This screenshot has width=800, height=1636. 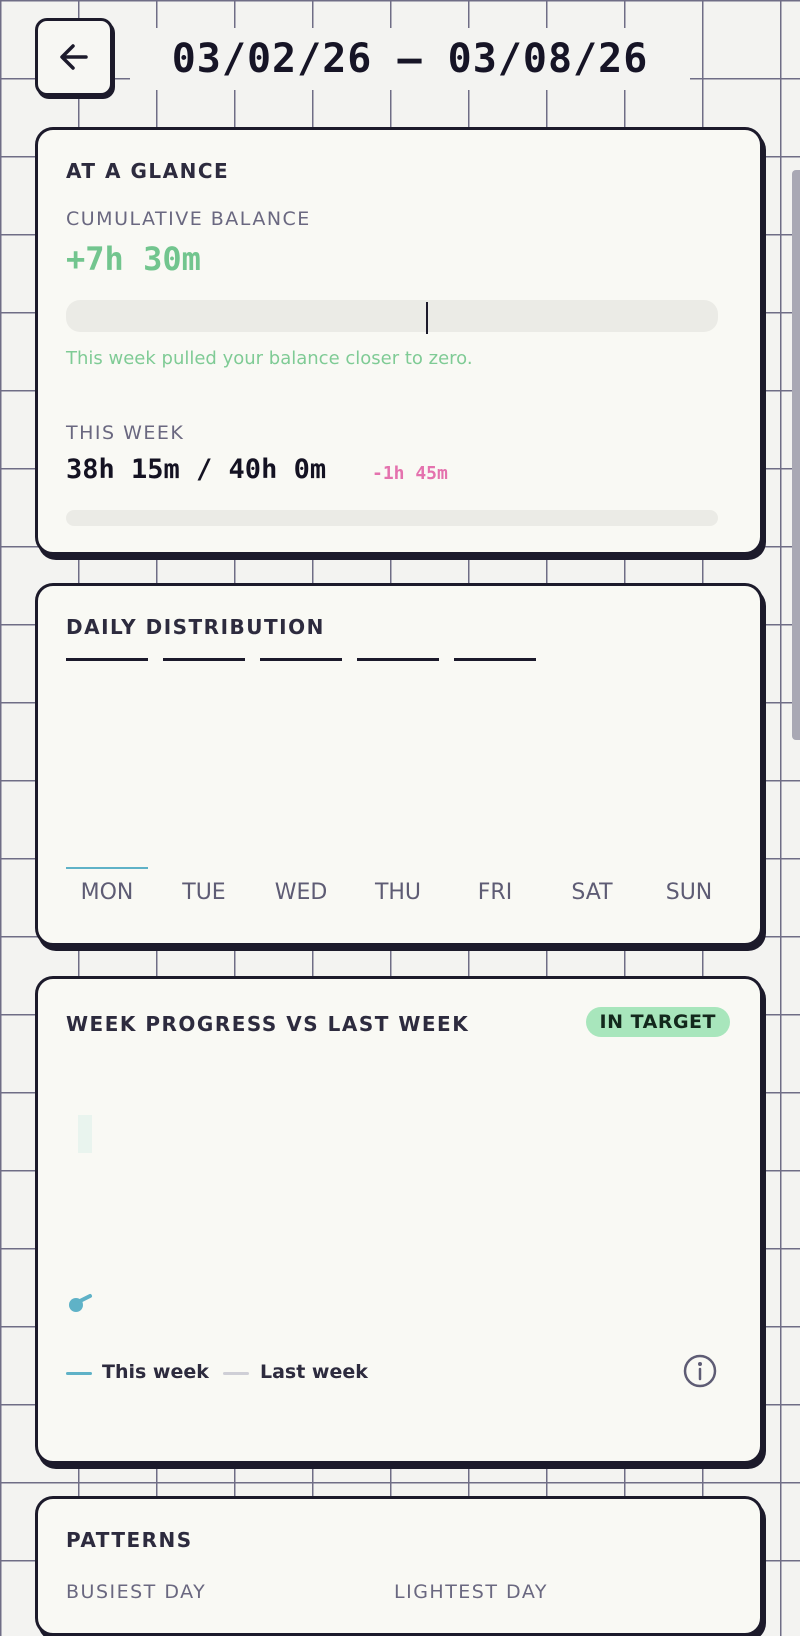 I want to click on day-label-sun: SUN, so click(x=689, y=892).